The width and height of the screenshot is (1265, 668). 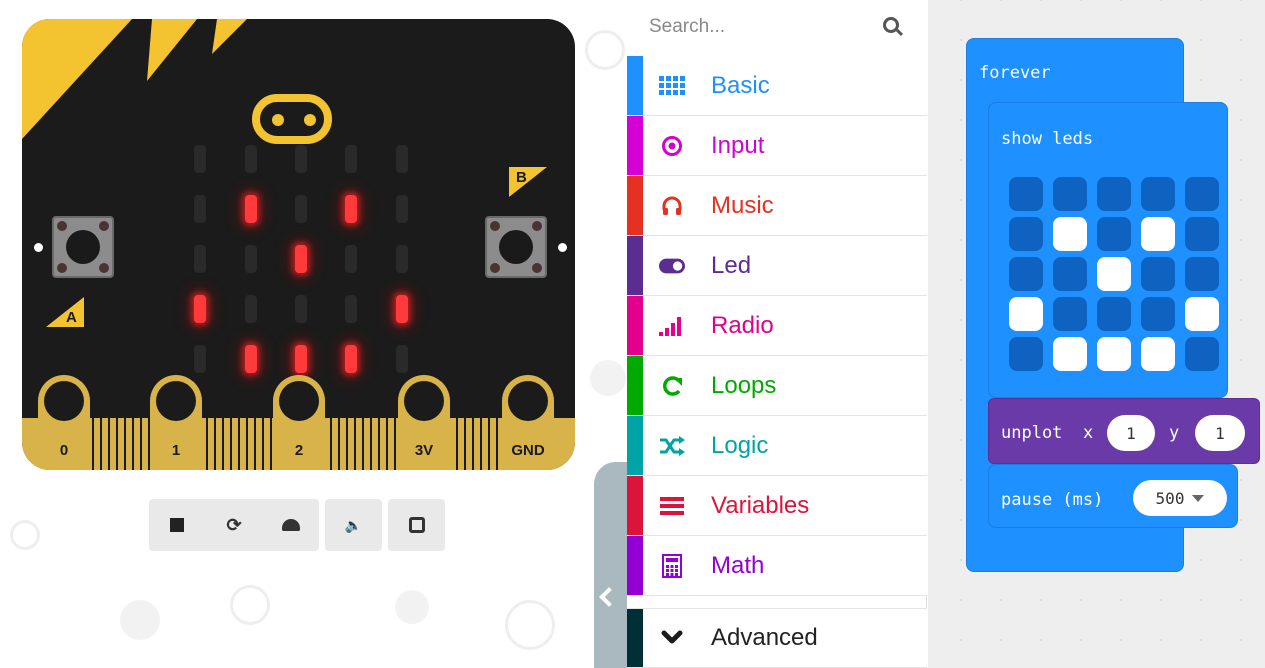 What do you see at coordinates (1026, 314) in the screenshot?
I see `led-toggle-r3-c0` at bounding box center [1026, 314].